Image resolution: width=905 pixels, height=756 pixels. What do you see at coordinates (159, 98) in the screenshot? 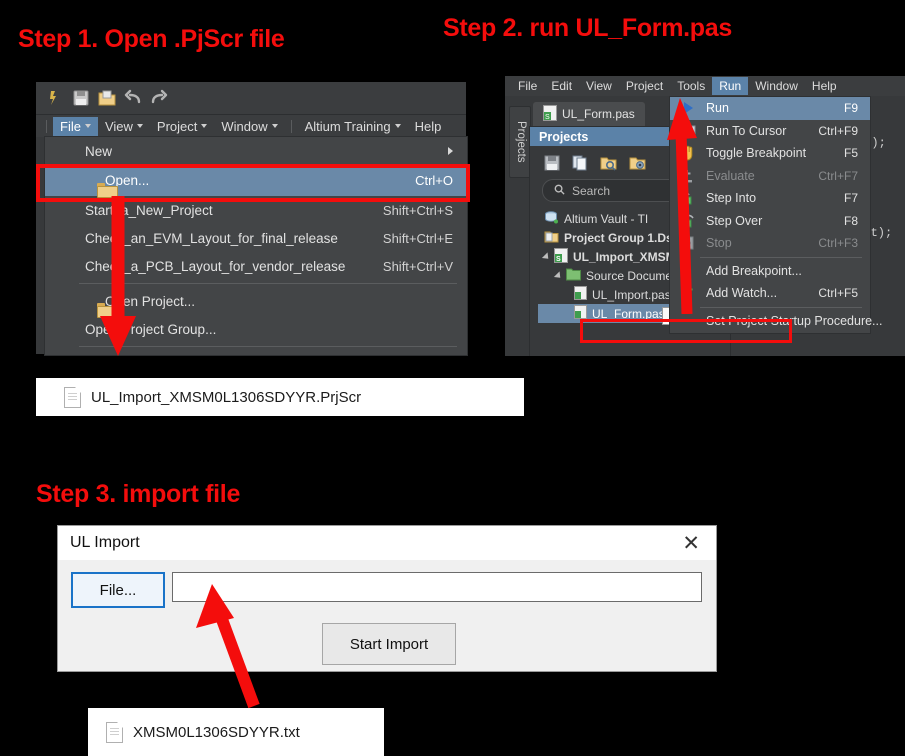
I see `redo-icon` at bounding box center [159, 98].